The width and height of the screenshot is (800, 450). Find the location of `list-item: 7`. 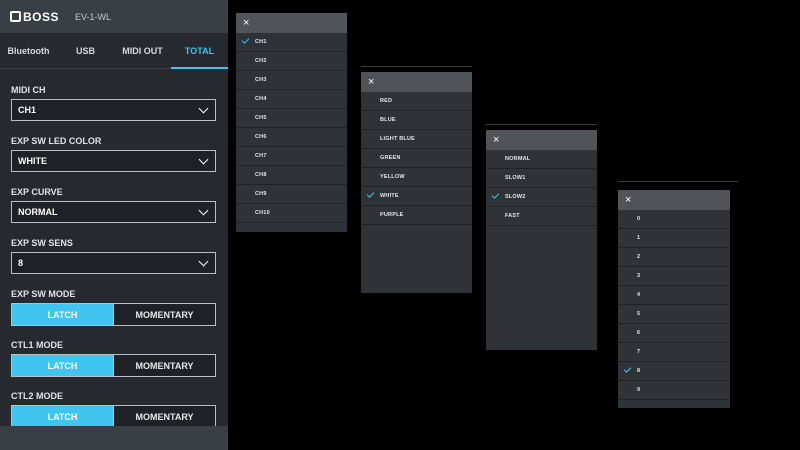

list-item: 7 is located at coordinates (674, 352).